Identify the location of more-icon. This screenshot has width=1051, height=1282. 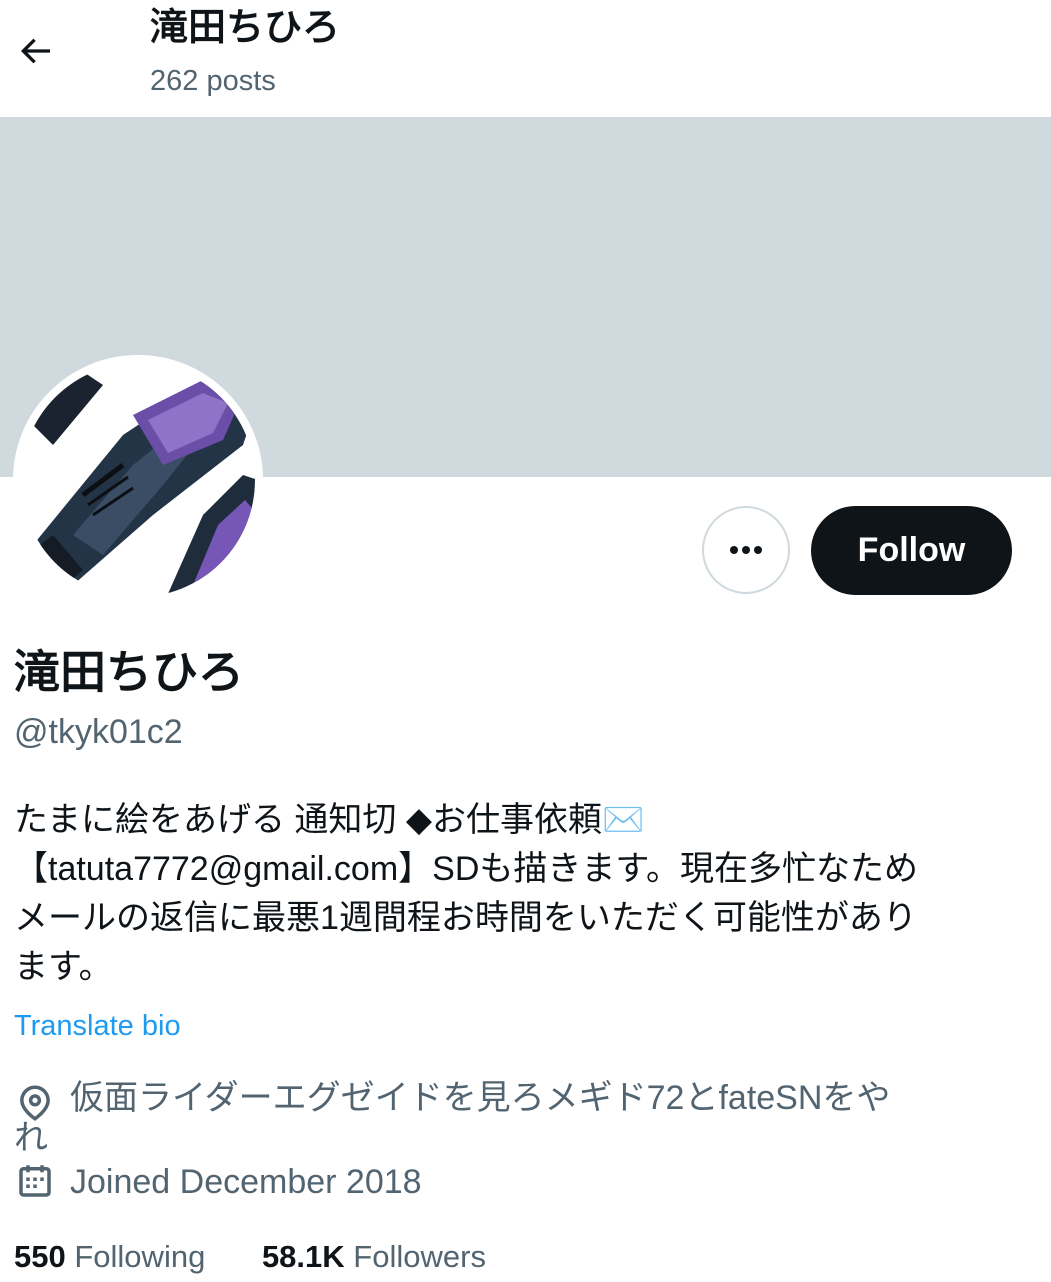
(746, 550).